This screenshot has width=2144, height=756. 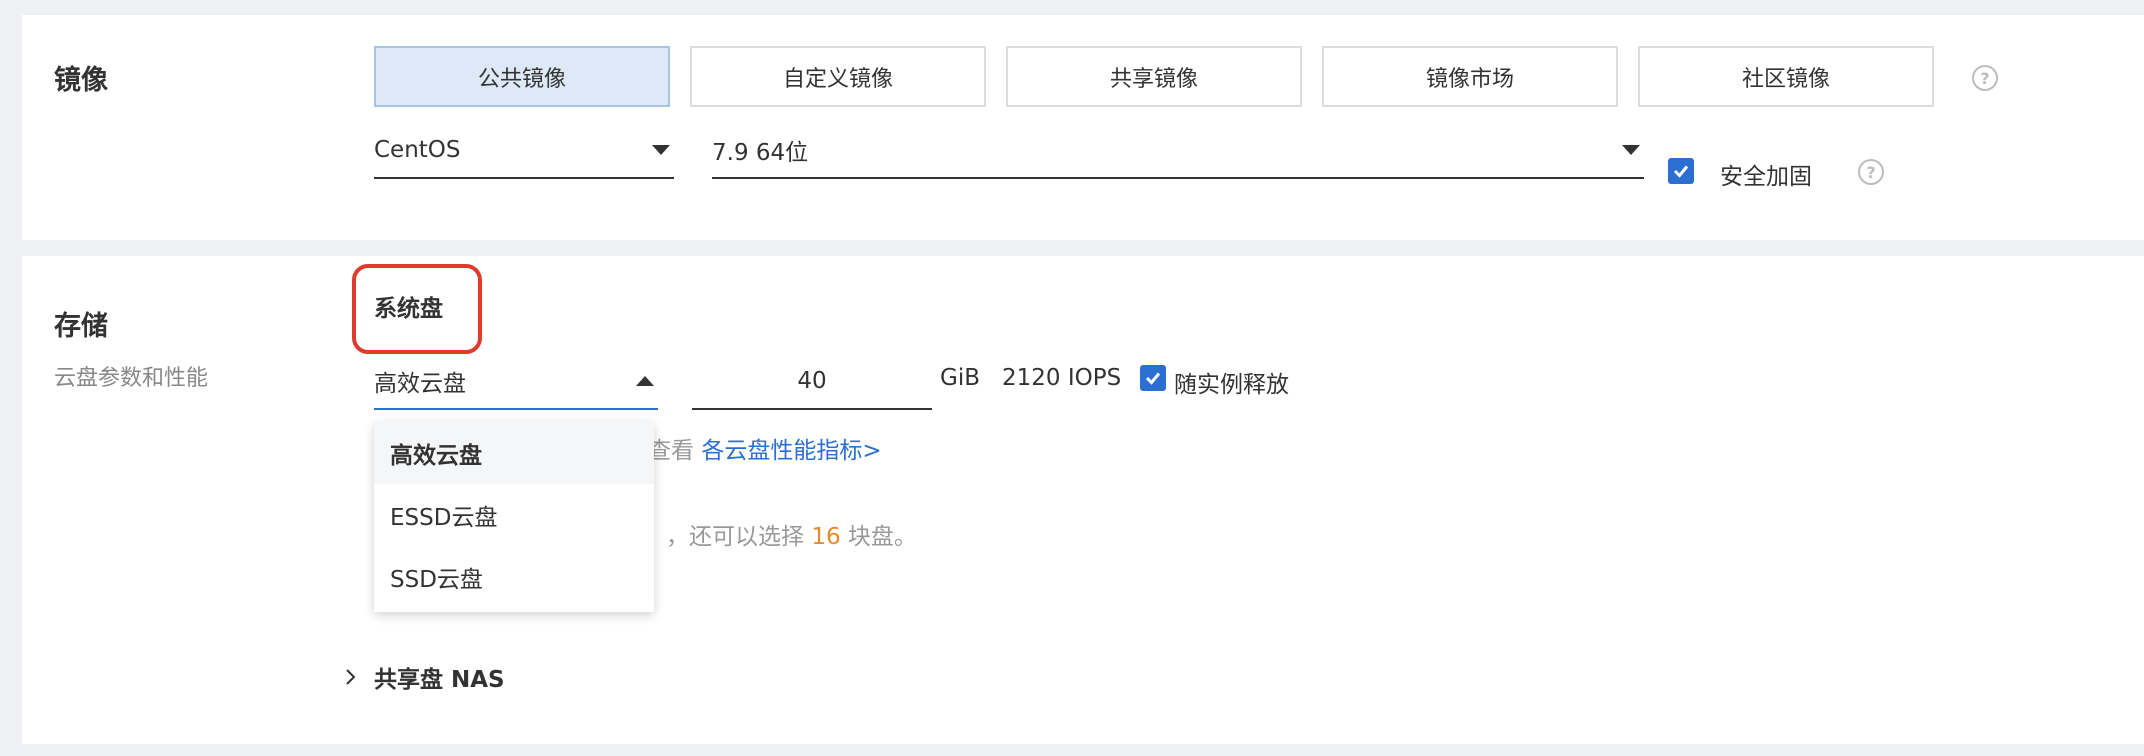 I want to click on security-hardening-checkbox, so click(x=1681, y=171).